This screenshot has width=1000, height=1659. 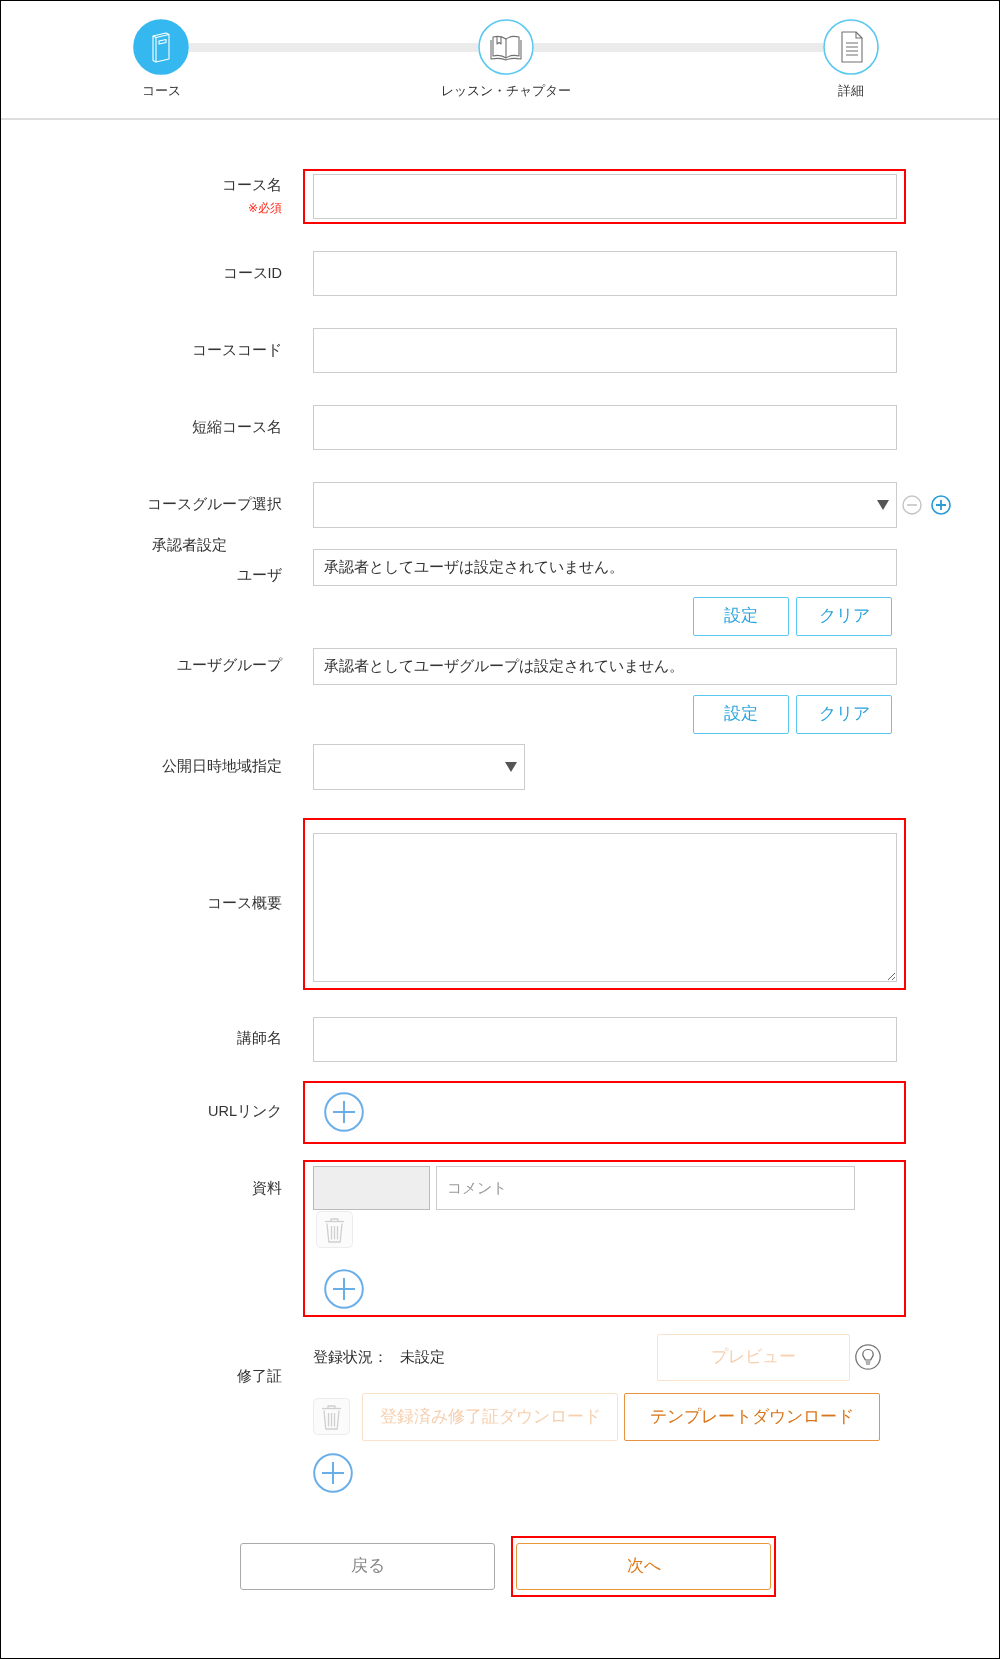 What do you see at coordinates (267, 1187) in the screenshot?
I see `field-label: 資料` at bounding box center [267, 1187].